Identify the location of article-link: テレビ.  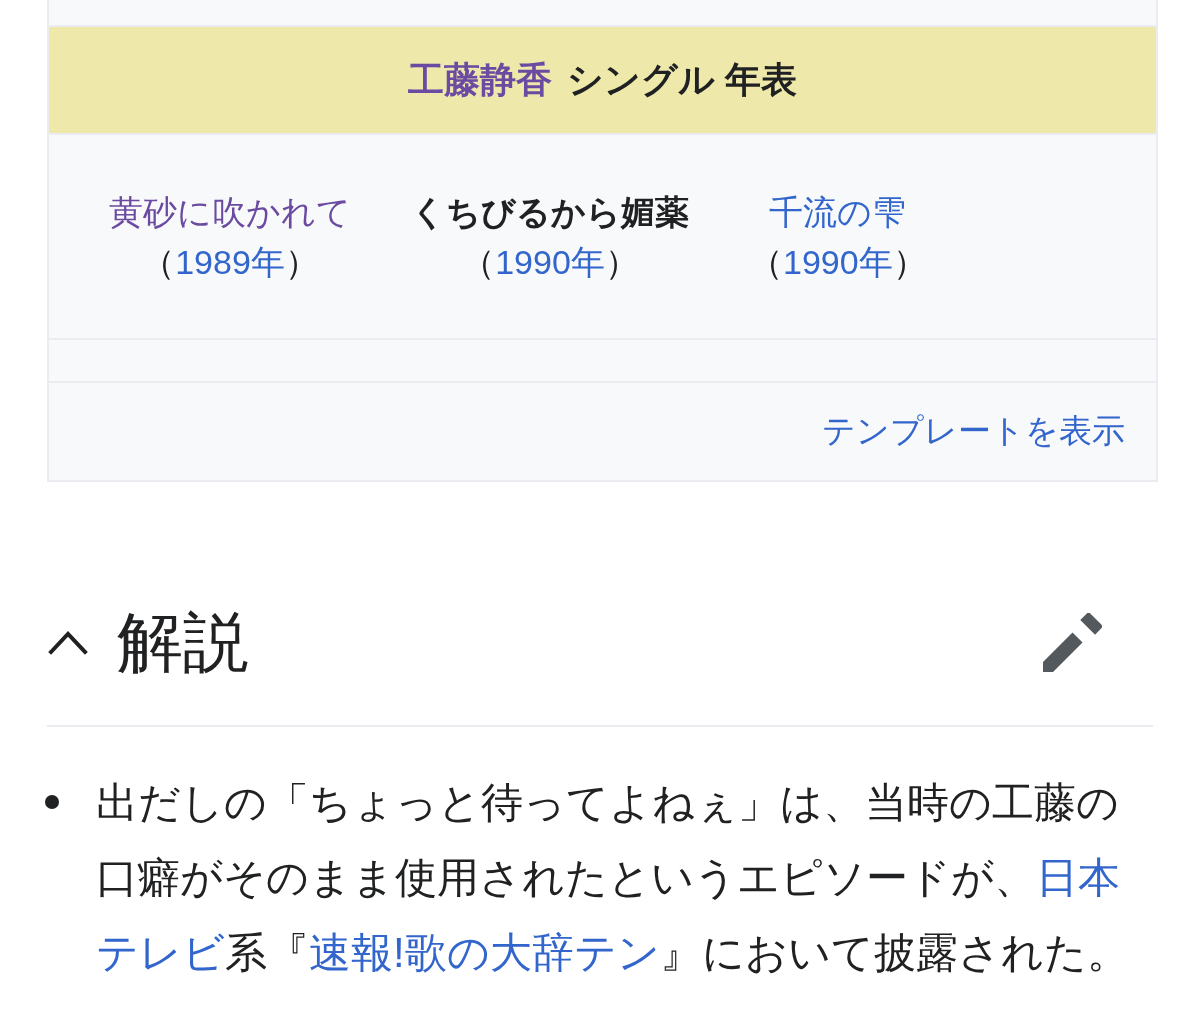
(160, 952).